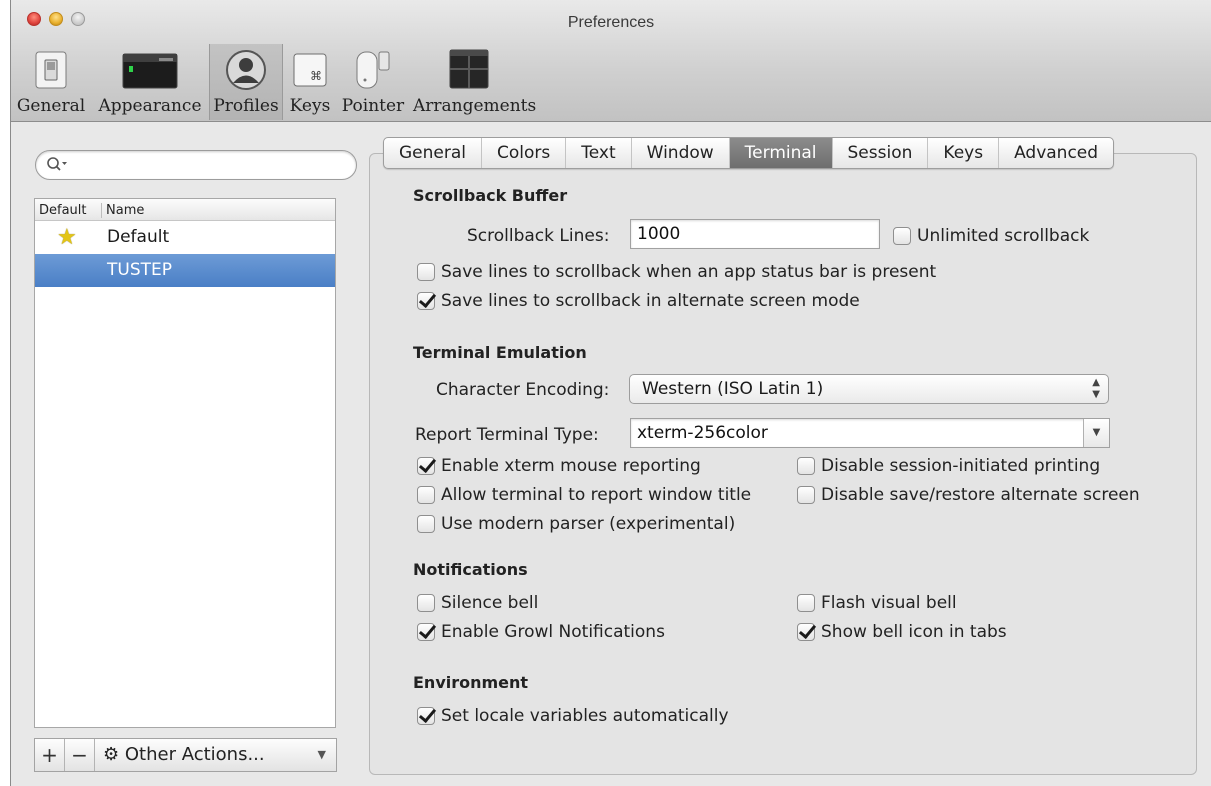 The height and width of the screenshot is (786, 1211). What do you see at coordinates (980, 495) in the screenshot?
I see `disable-alternate-screen-label: Disable save/restore alternate screen` at bounding box center [980, 495].